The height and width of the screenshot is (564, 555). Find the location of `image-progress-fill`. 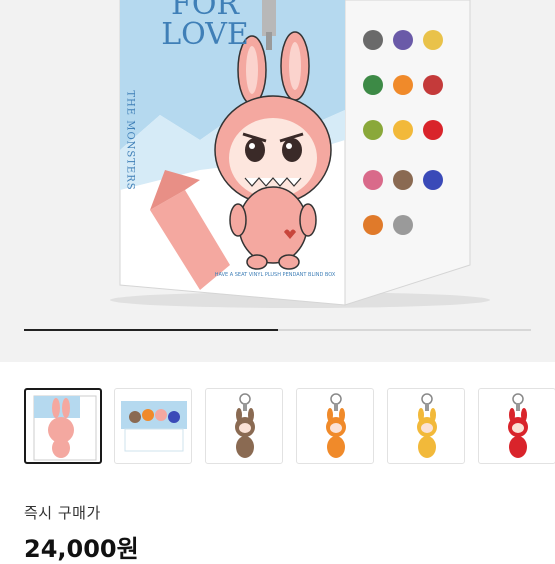

image-progress-fill is located at coordinates (151, 330).